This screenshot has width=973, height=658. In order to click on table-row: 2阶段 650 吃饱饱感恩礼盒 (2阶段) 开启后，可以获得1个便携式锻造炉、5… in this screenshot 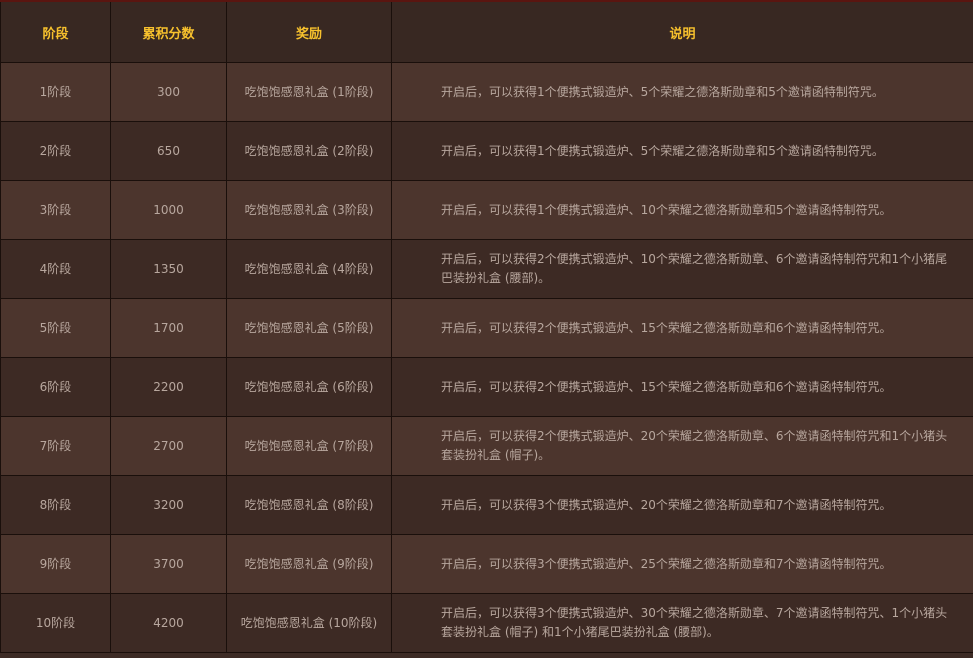, I will do `click(486, 151)`.